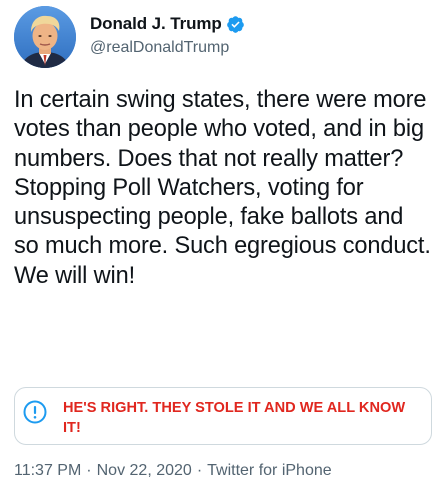 This screenshot has height=500, width=439. What do you see at coordinates (144, 470) in the screenshot?
I see `tweet-date: Nov 22, 2020` at bounding box center [144, 470].